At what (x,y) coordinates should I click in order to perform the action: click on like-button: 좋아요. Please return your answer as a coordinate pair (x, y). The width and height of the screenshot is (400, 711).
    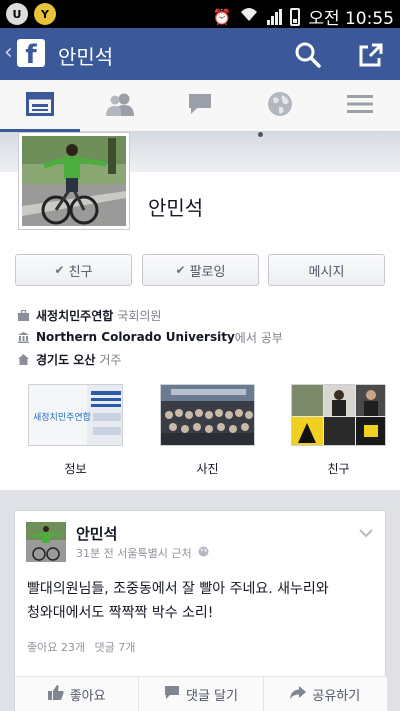
    Looking at the image, I should click on (77, 694).